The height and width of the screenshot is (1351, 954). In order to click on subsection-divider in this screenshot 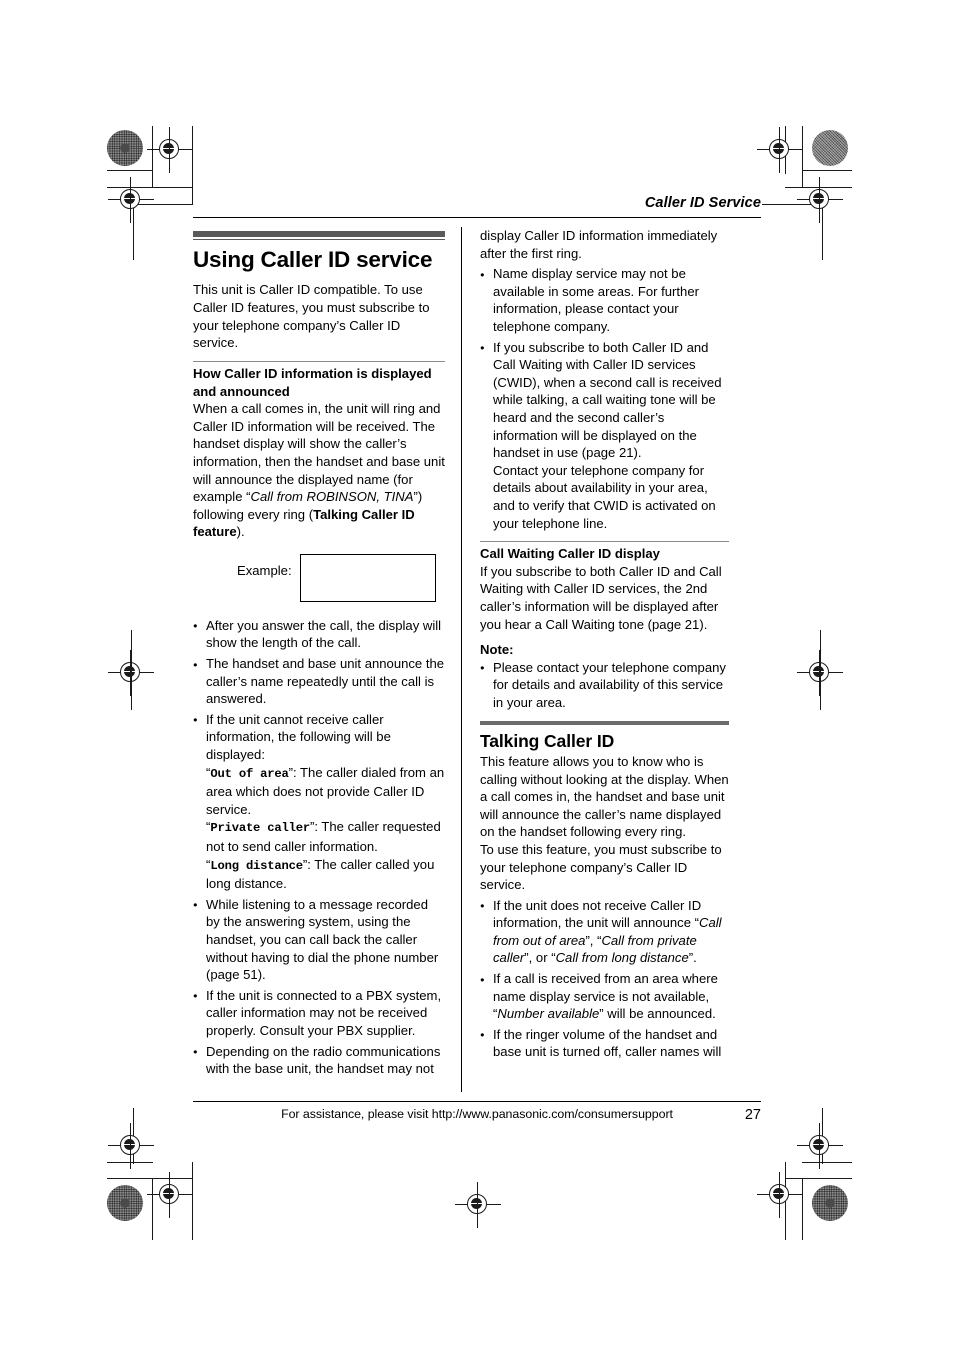, I will do `click(319, 361)`.